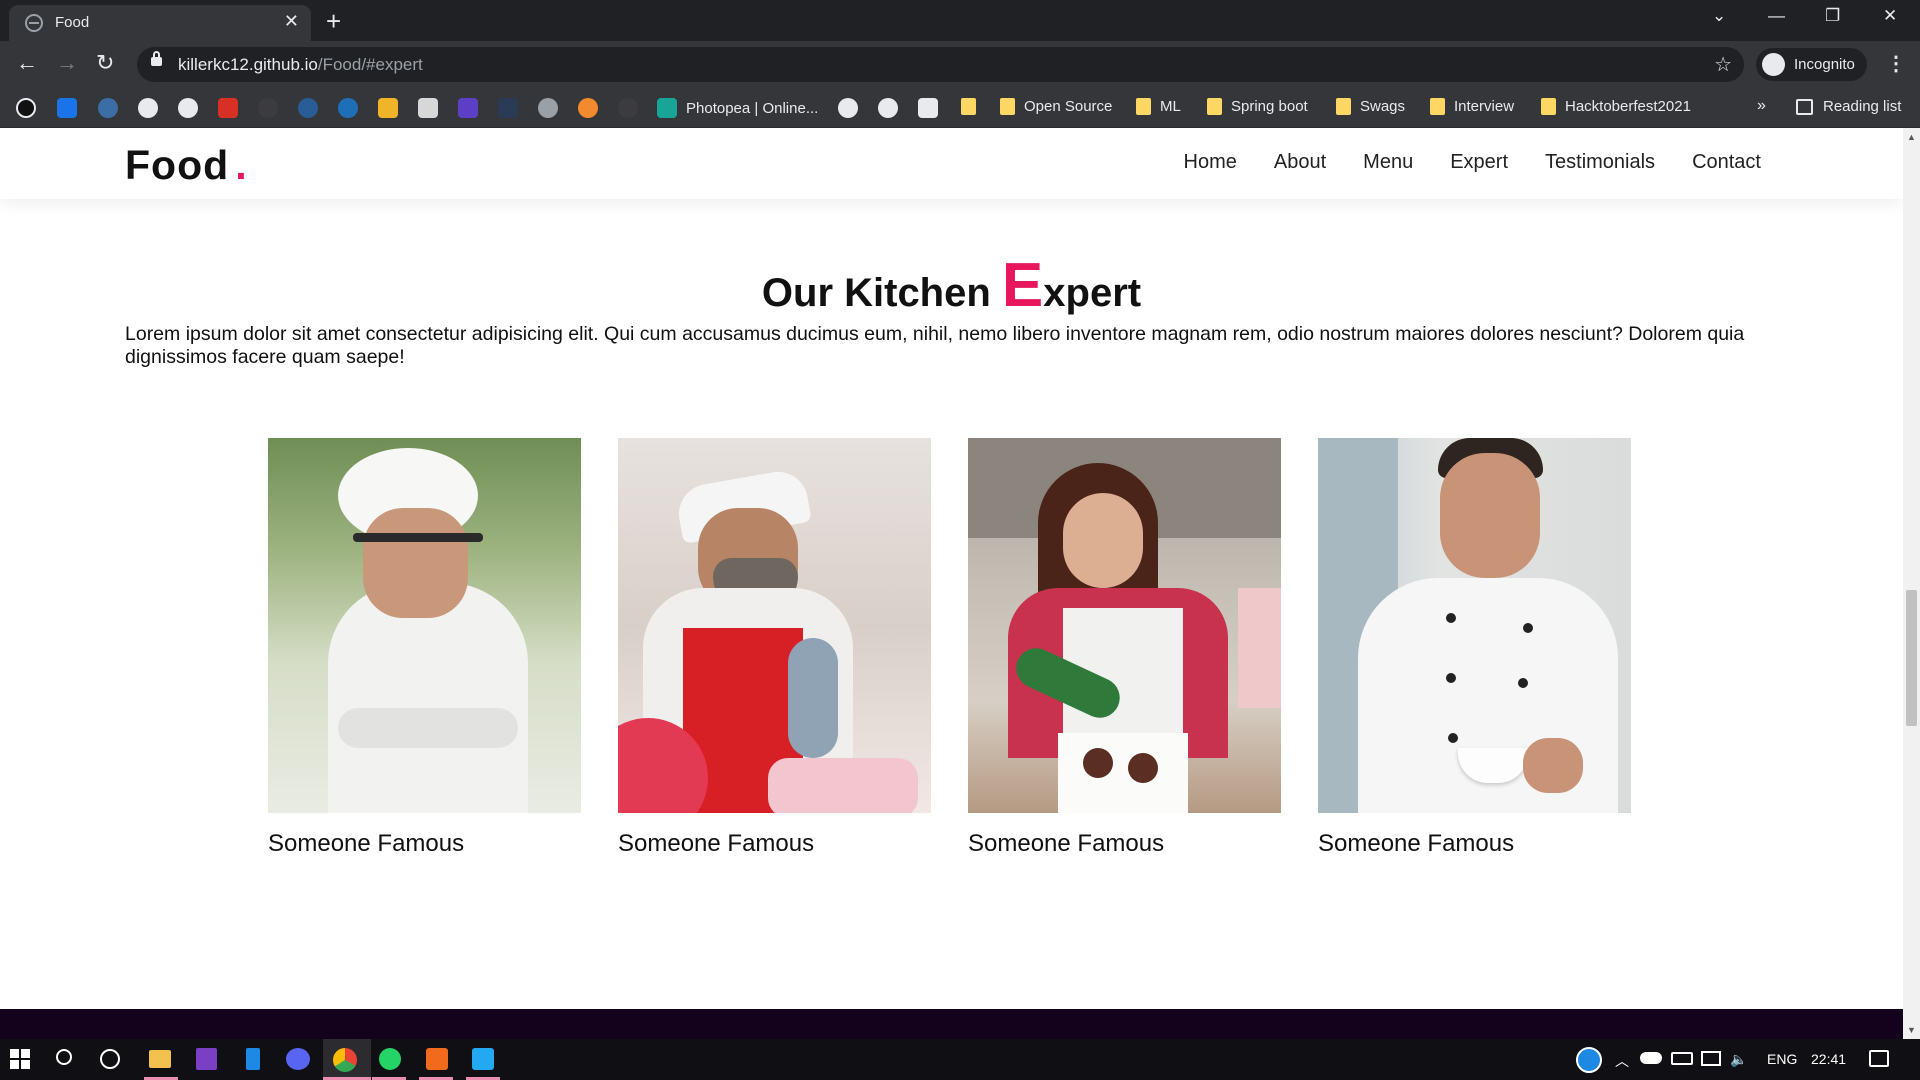 The height and width of the screenshot is (1080, 1920). I want to click on notifications-icon, so click(1879, 1058).